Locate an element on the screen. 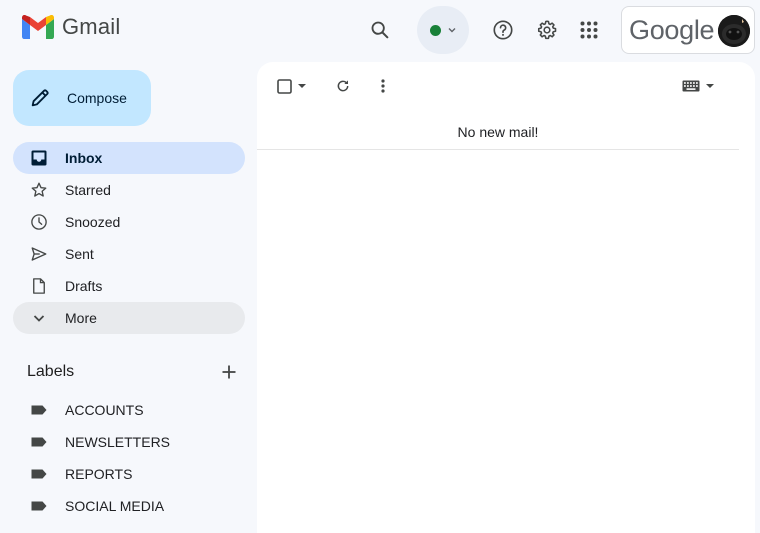 This screenshot has height=533, width=760. pencil-icon is located at coordinates (40, 98).